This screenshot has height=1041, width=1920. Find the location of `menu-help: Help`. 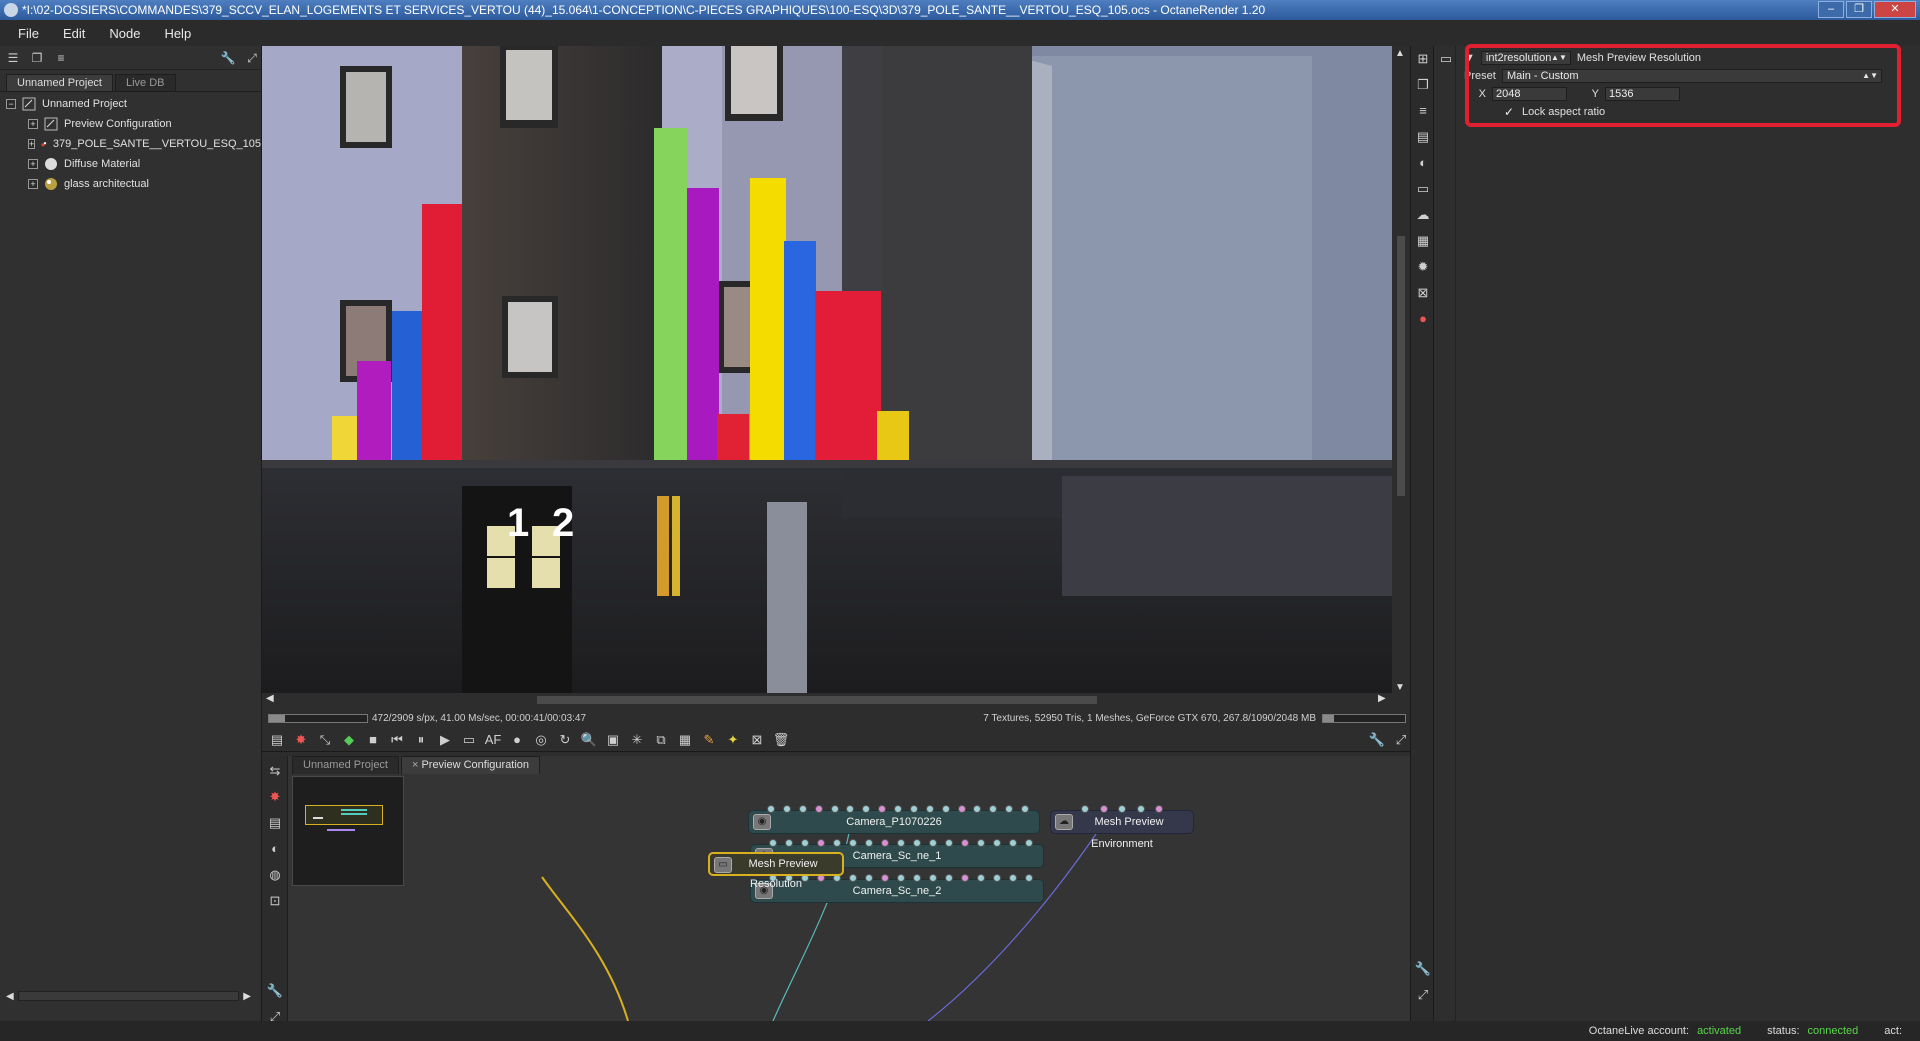

menu-help: Help is located at coordinates (177, 33).